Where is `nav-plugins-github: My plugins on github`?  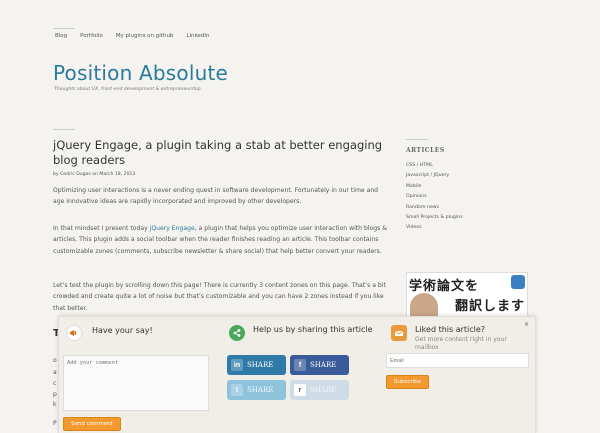
nav-plugins-github: My plugins on github is located at coordinates (145, 36).